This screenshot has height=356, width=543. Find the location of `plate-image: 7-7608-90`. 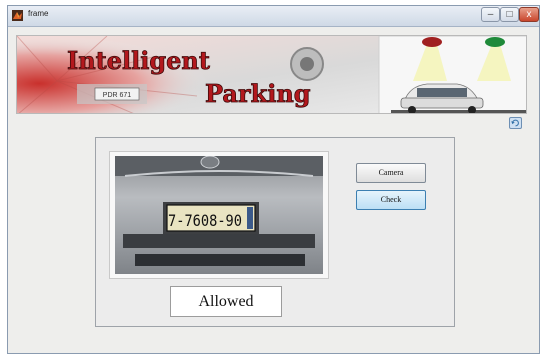

plate-image: 7-7608-90 is located at coordinates (219, 215).